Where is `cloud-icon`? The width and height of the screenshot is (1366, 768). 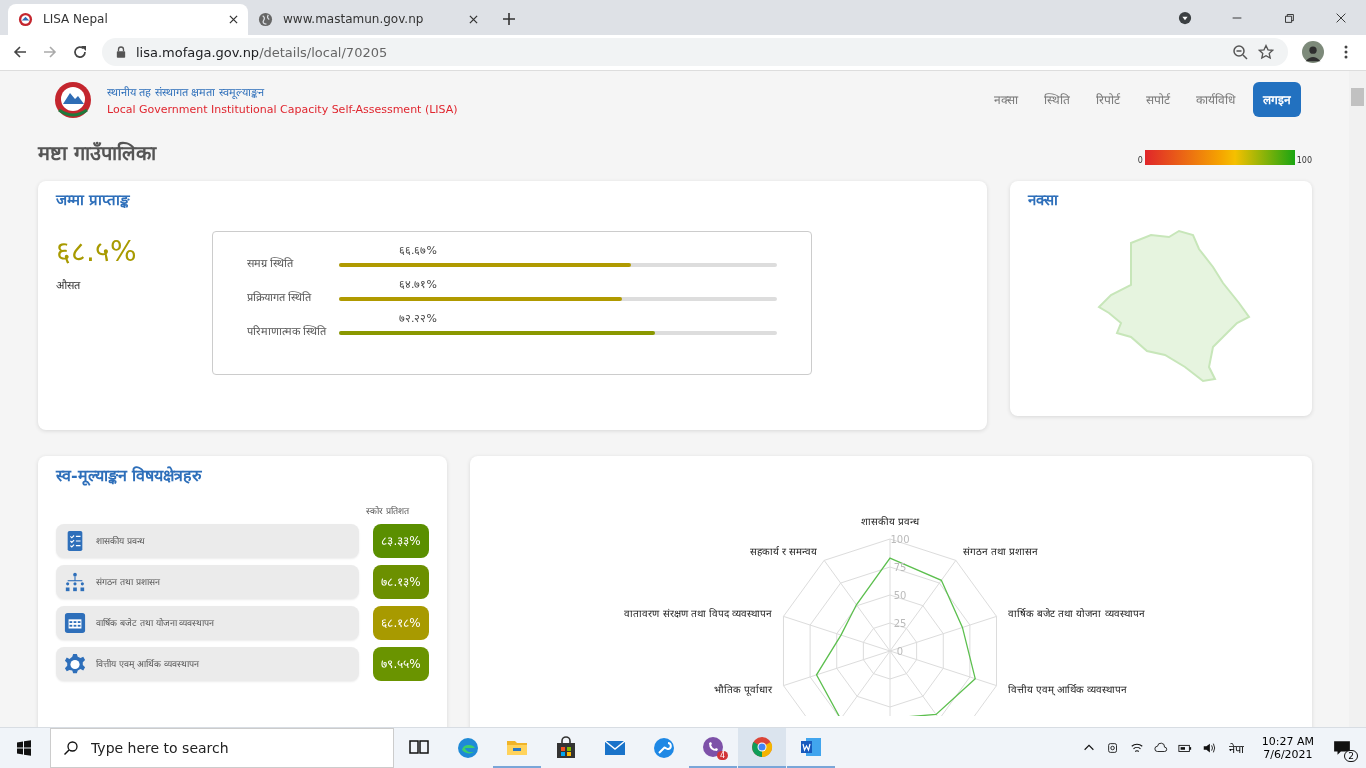
cloud-icon is located at coordinates (1160, 748).